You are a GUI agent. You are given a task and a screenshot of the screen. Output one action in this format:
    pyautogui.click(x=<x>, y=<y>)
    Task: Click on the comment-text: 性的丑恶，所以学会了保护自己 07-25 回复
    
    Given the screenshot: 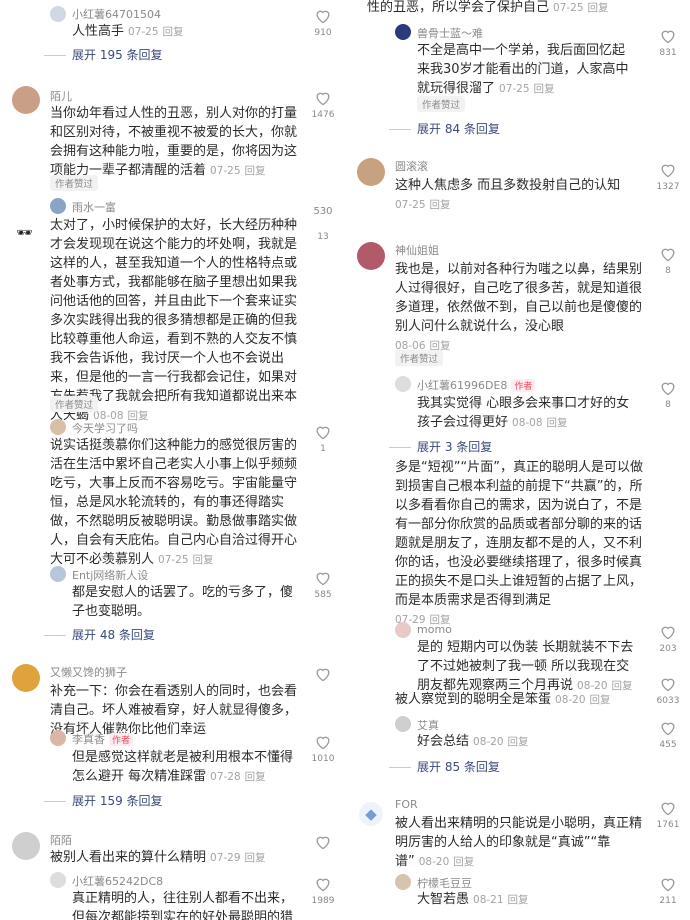 What is the action you would take?
    pyautogui.click(x=497, y=9)
    